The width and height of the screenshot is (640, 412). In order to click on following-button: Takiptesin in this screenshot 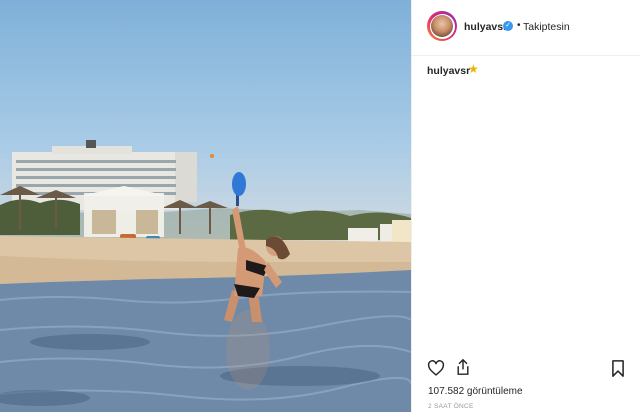, I will do `click(546, 27)`.